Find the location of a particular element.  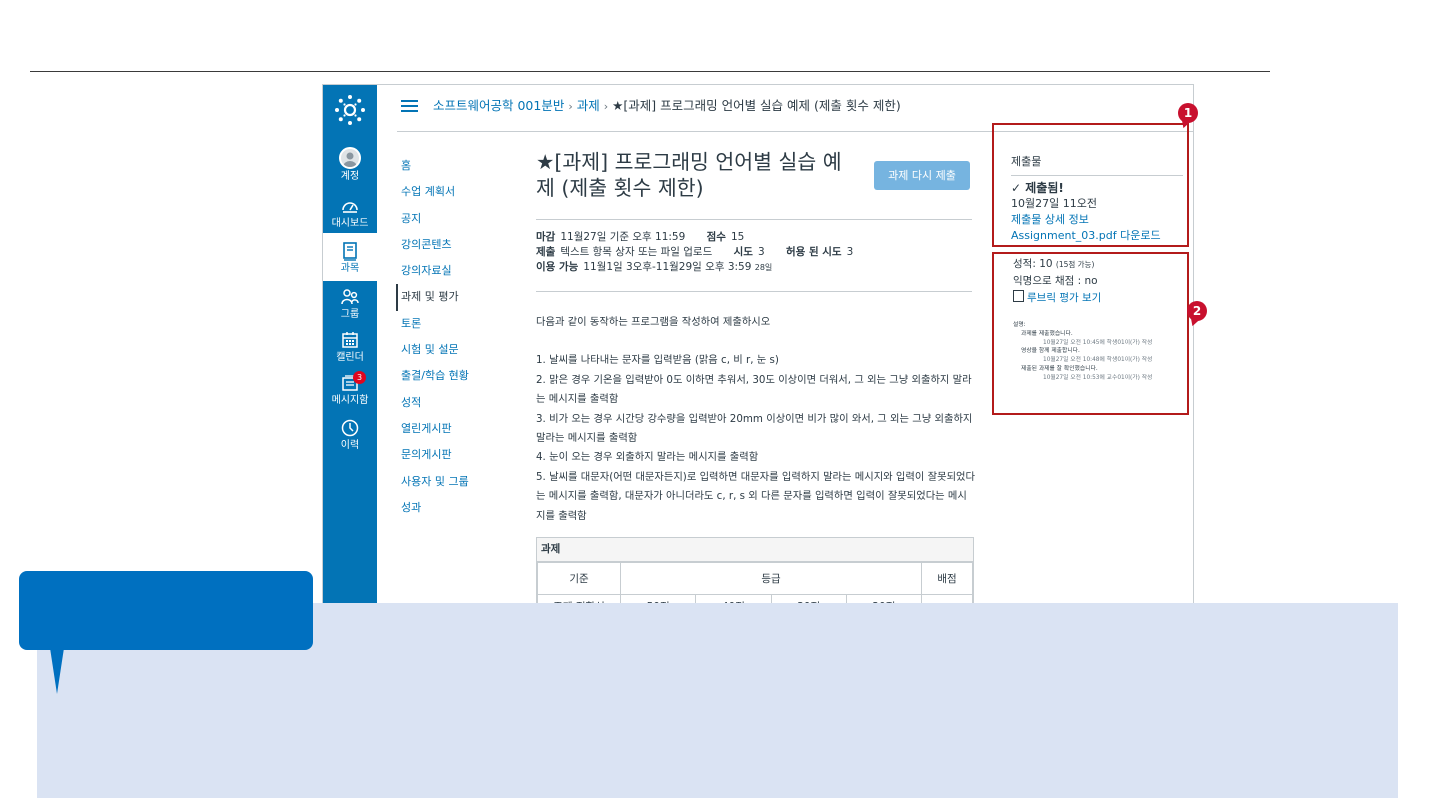

available-value: 11월1일 3오후-11월29일 오후 3:59 is located at coordinates (667, 267).